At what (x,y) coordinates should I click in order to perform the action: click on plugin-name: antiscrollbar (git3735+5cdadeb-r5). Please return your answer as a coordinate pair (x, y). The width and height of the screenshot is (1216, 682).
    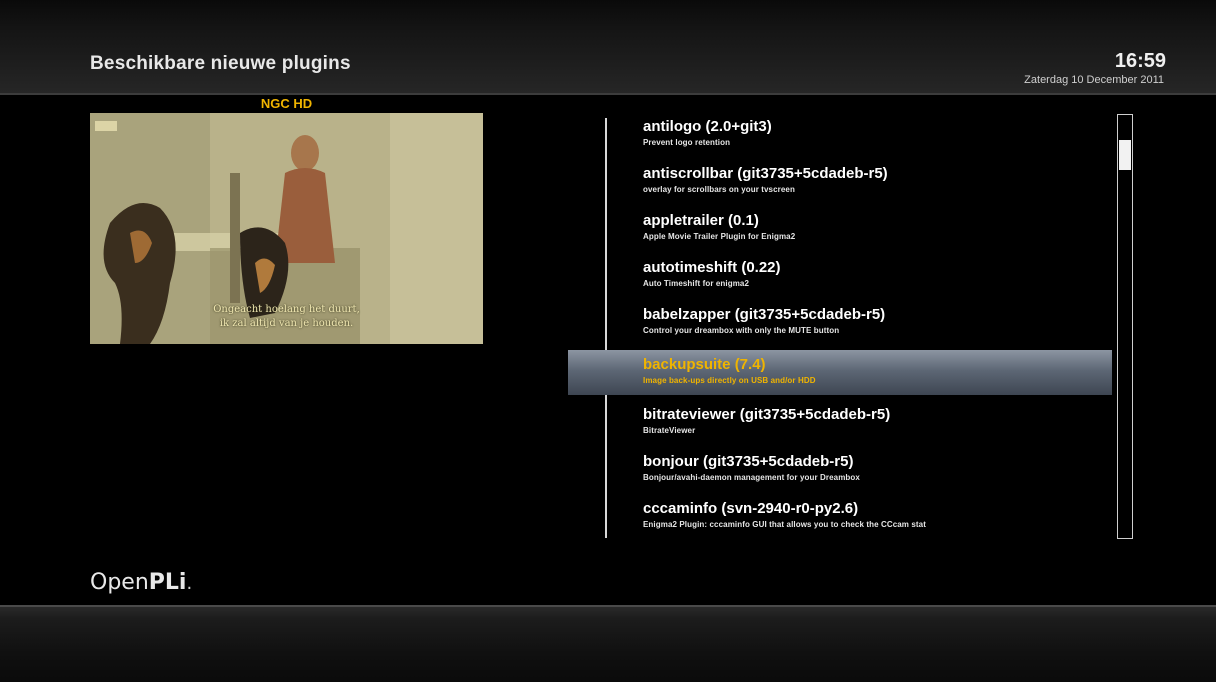
    Looking at the image, I should click on (765, 173).